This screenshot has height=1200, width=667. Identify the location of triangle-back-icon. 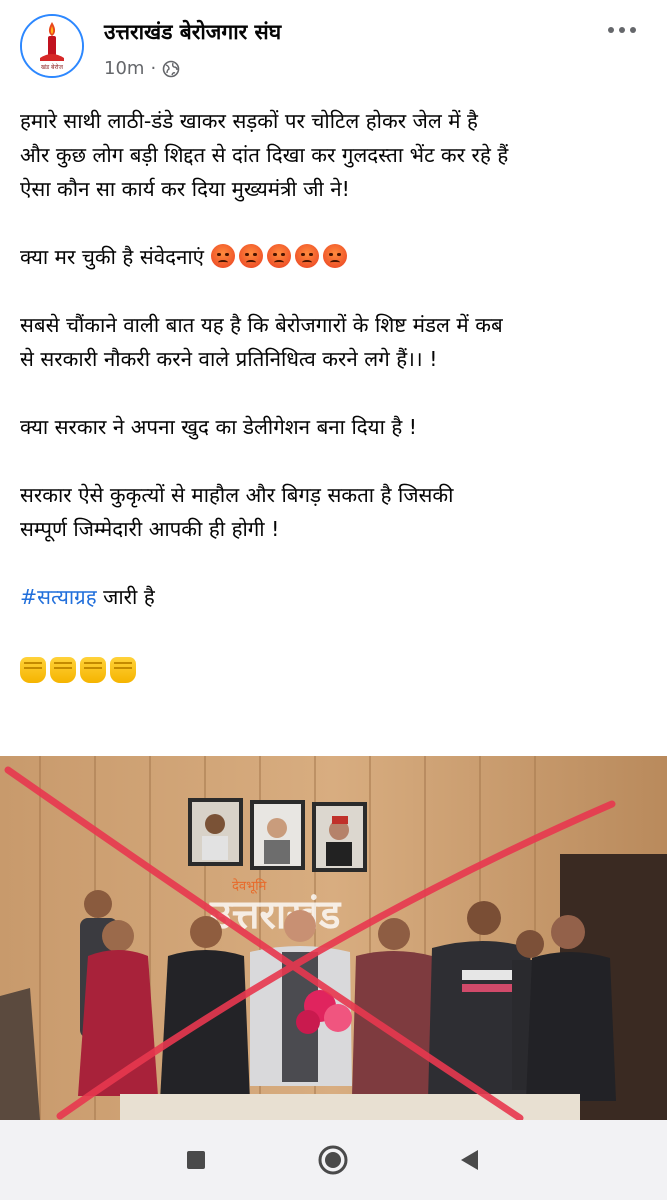
(469, 1160).